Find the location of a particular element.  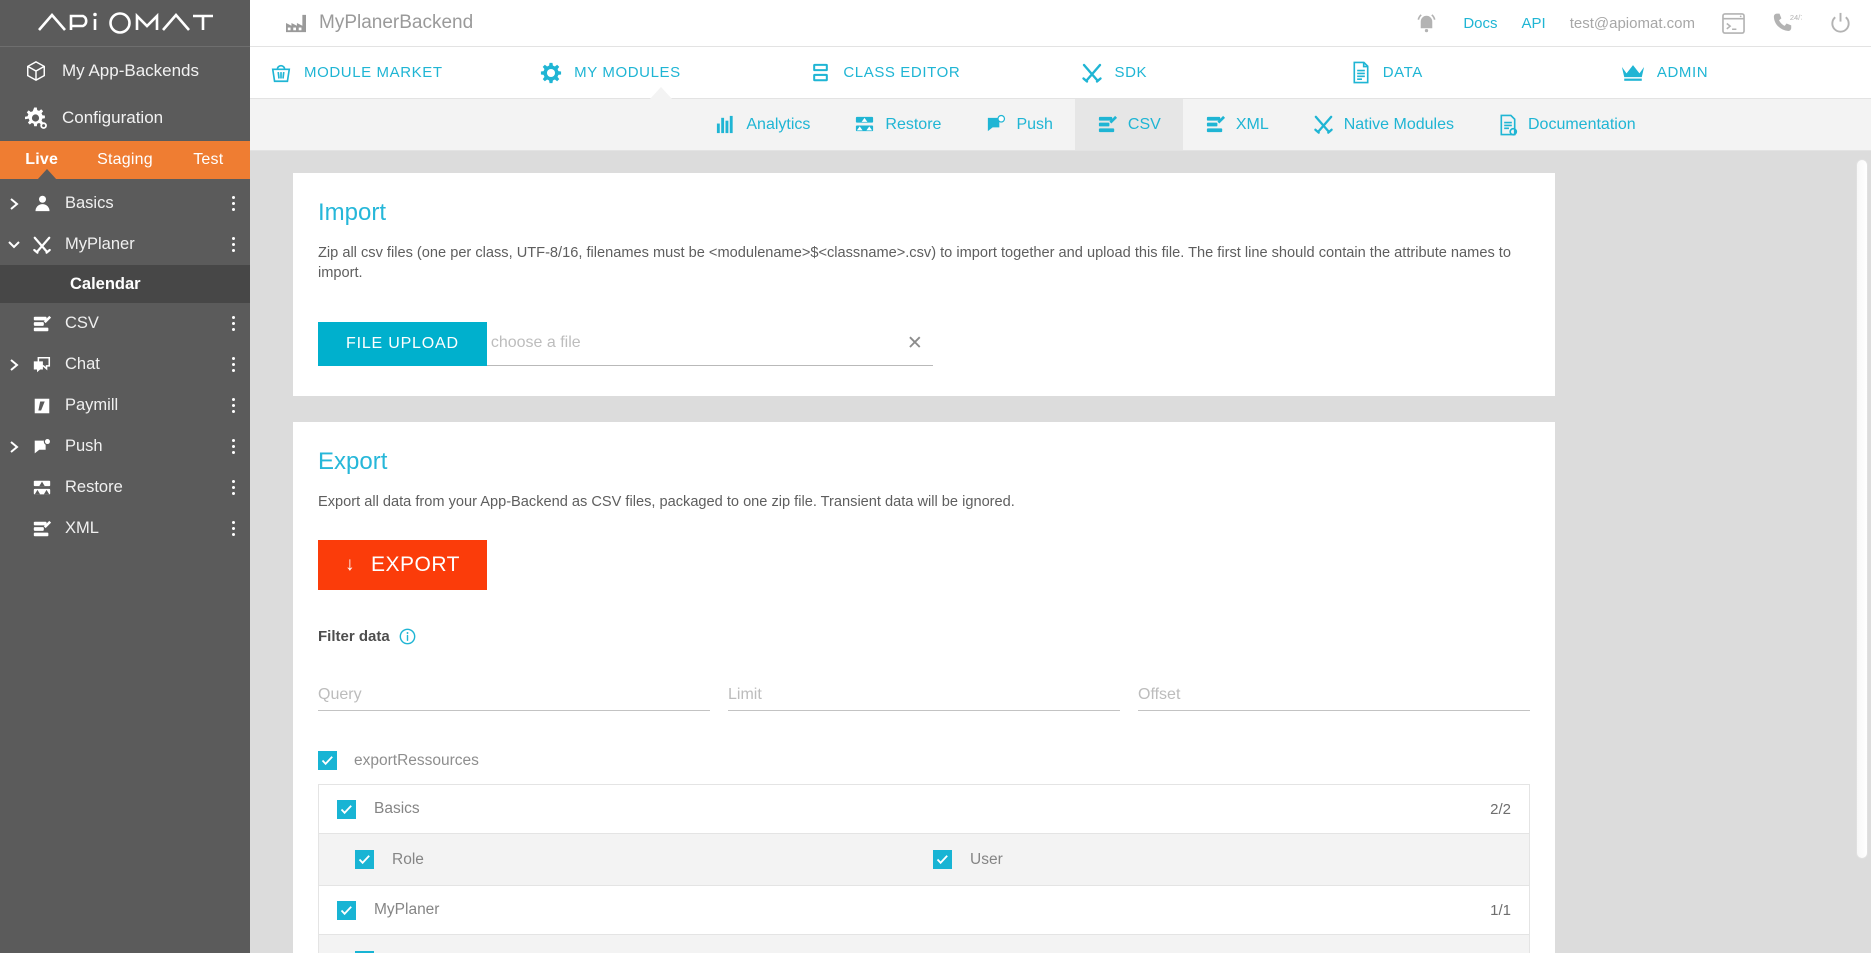

offset-input: Offset is located at coordinates (1334, 692).